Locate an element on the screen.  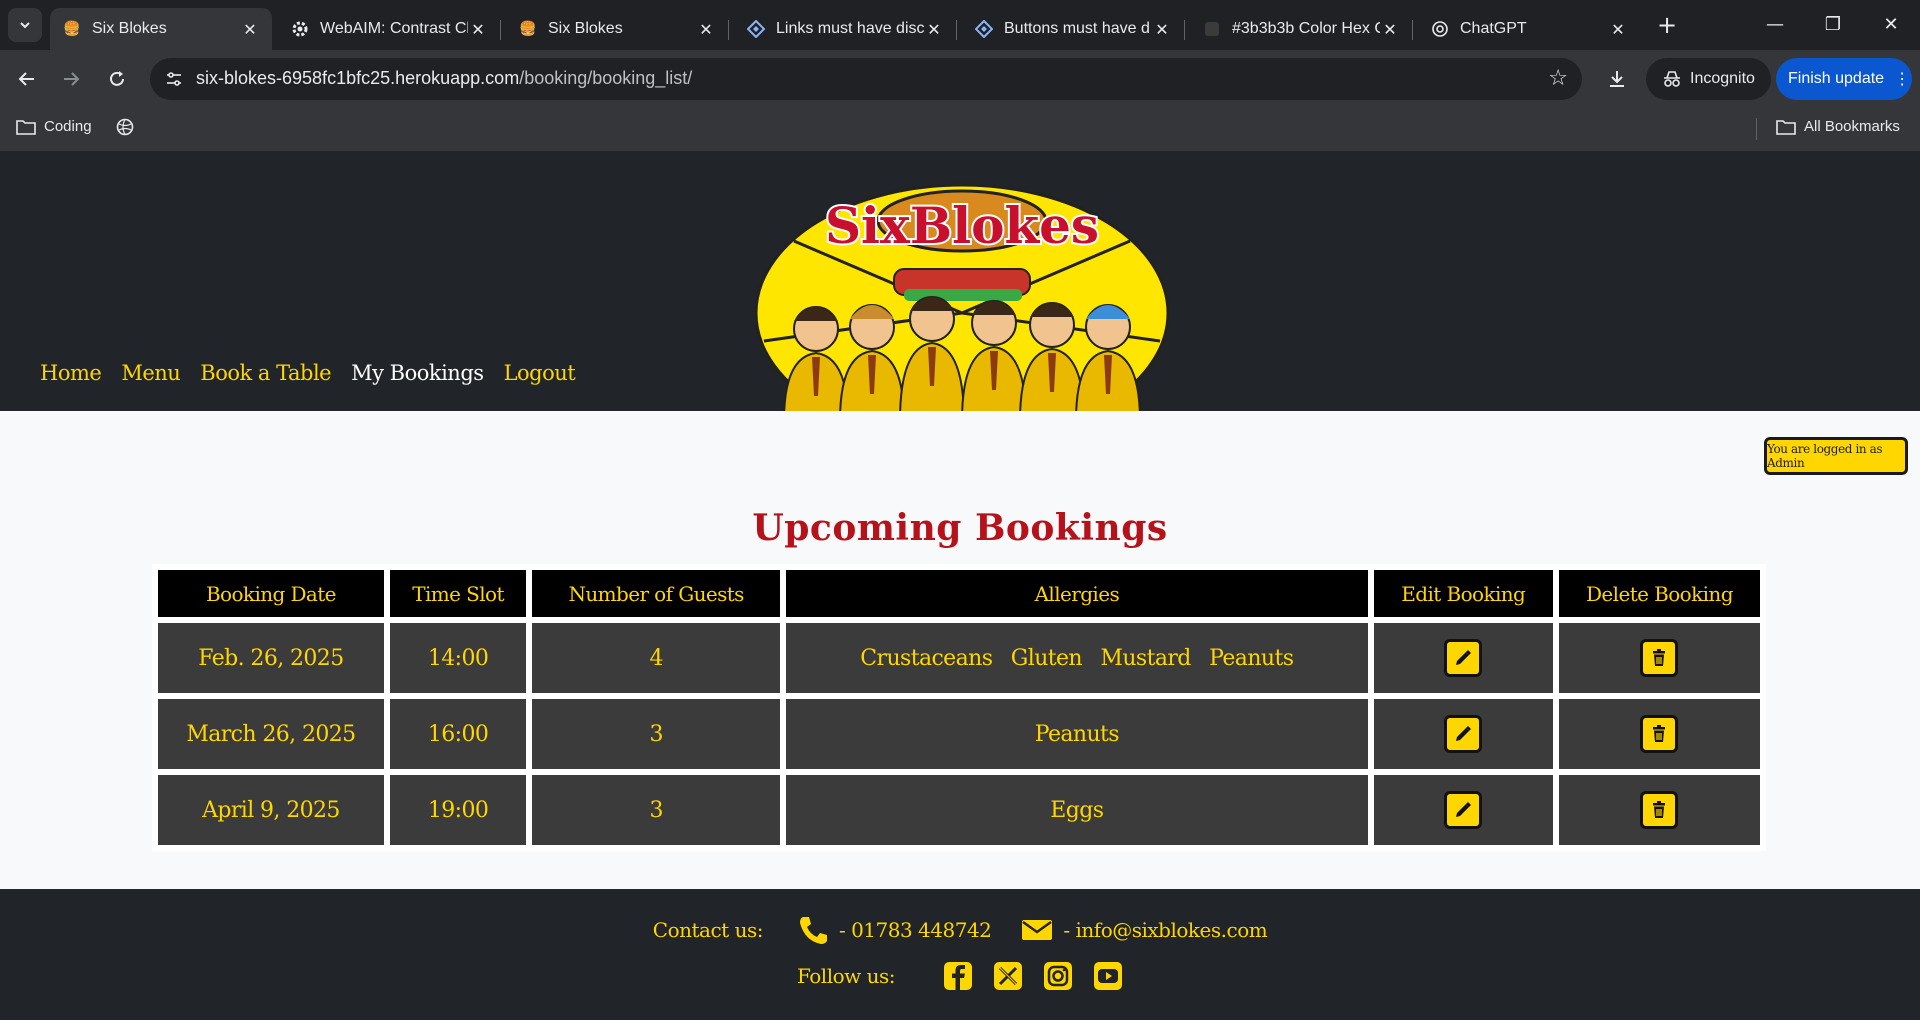
cell-time-slot: 14:00 is located at coordinates (458, 658).